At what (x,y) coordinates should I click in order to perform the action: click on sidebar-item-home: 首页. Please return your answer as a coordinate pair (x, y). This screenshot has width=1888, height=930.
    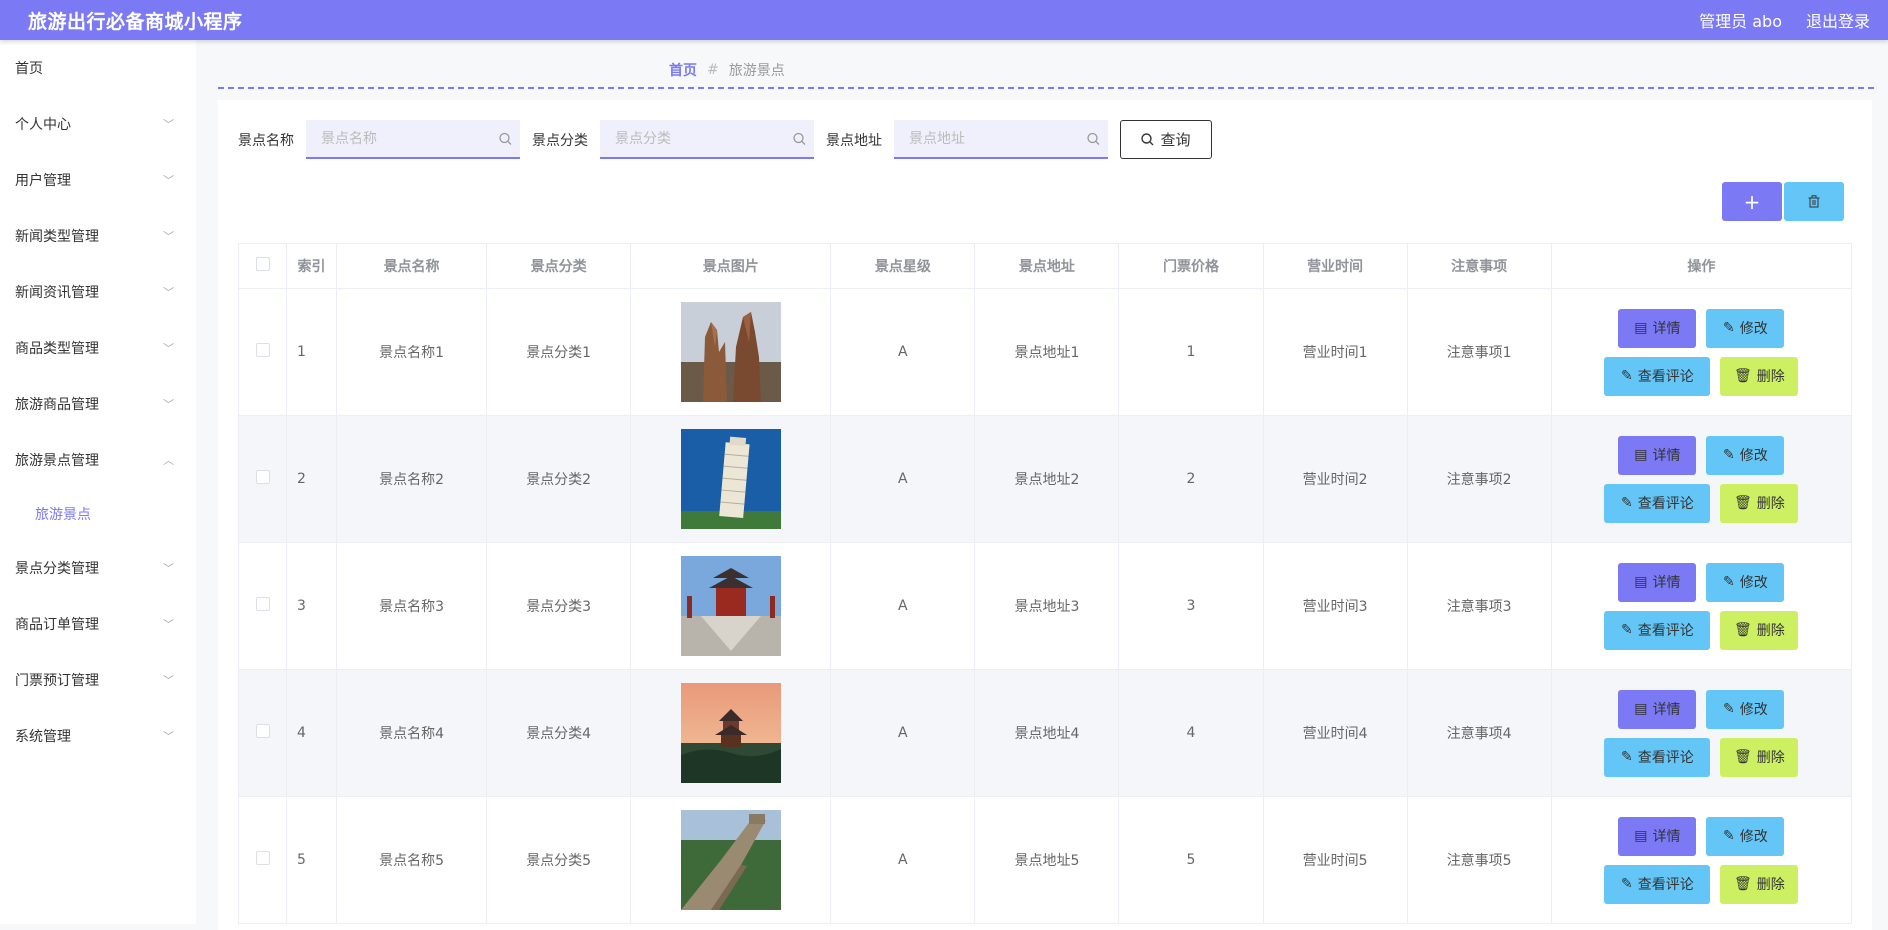
    Looking at the image, I should click on (98, 68).